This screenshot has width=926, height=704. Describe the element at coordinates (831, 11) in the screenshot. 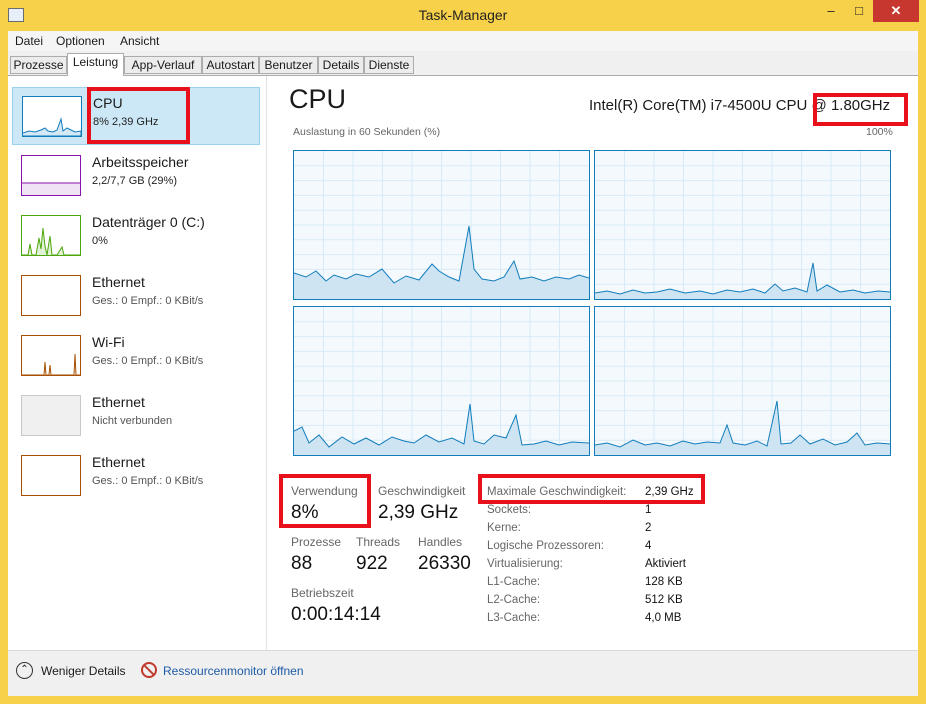

I see `minimize-button: –` at that location.